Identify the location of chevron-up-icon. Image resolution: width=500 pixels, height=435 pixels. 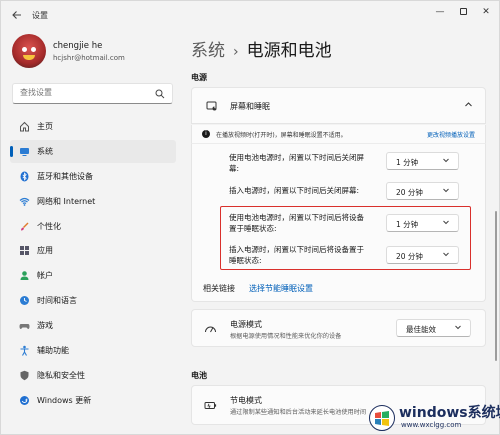
(468, 106).